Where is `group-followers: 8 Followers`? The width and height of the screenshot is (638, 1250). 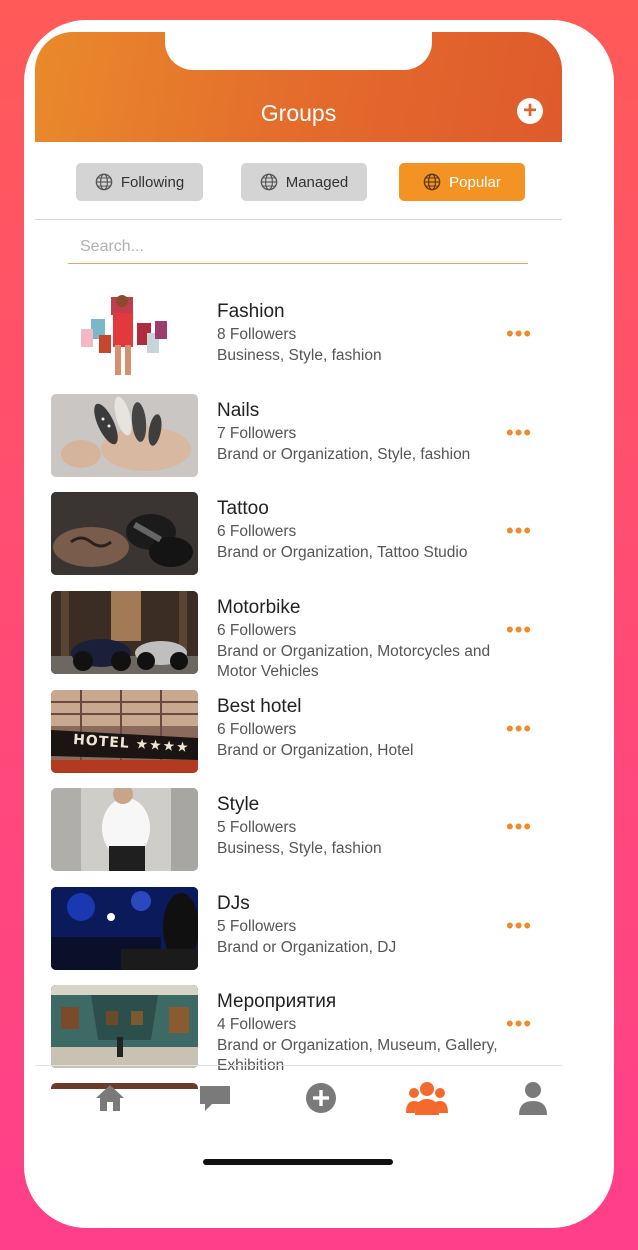
group-followers: 8 Followers is located at coordinates (257, 334).